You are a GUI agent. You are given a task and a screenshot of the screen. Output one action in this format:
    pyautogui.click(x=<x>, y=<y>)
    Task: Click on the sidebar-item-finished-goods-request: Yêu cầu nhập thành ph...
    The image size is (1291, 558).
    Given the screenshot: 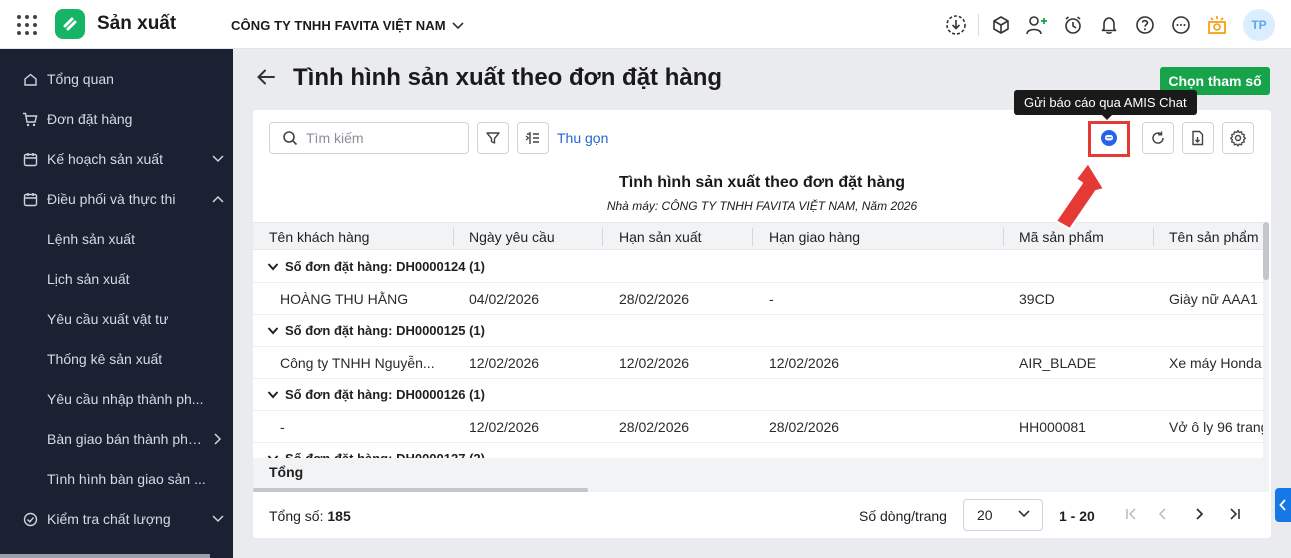 What is the action you would take?
    pyautogui.click(x=116, y=399)
    